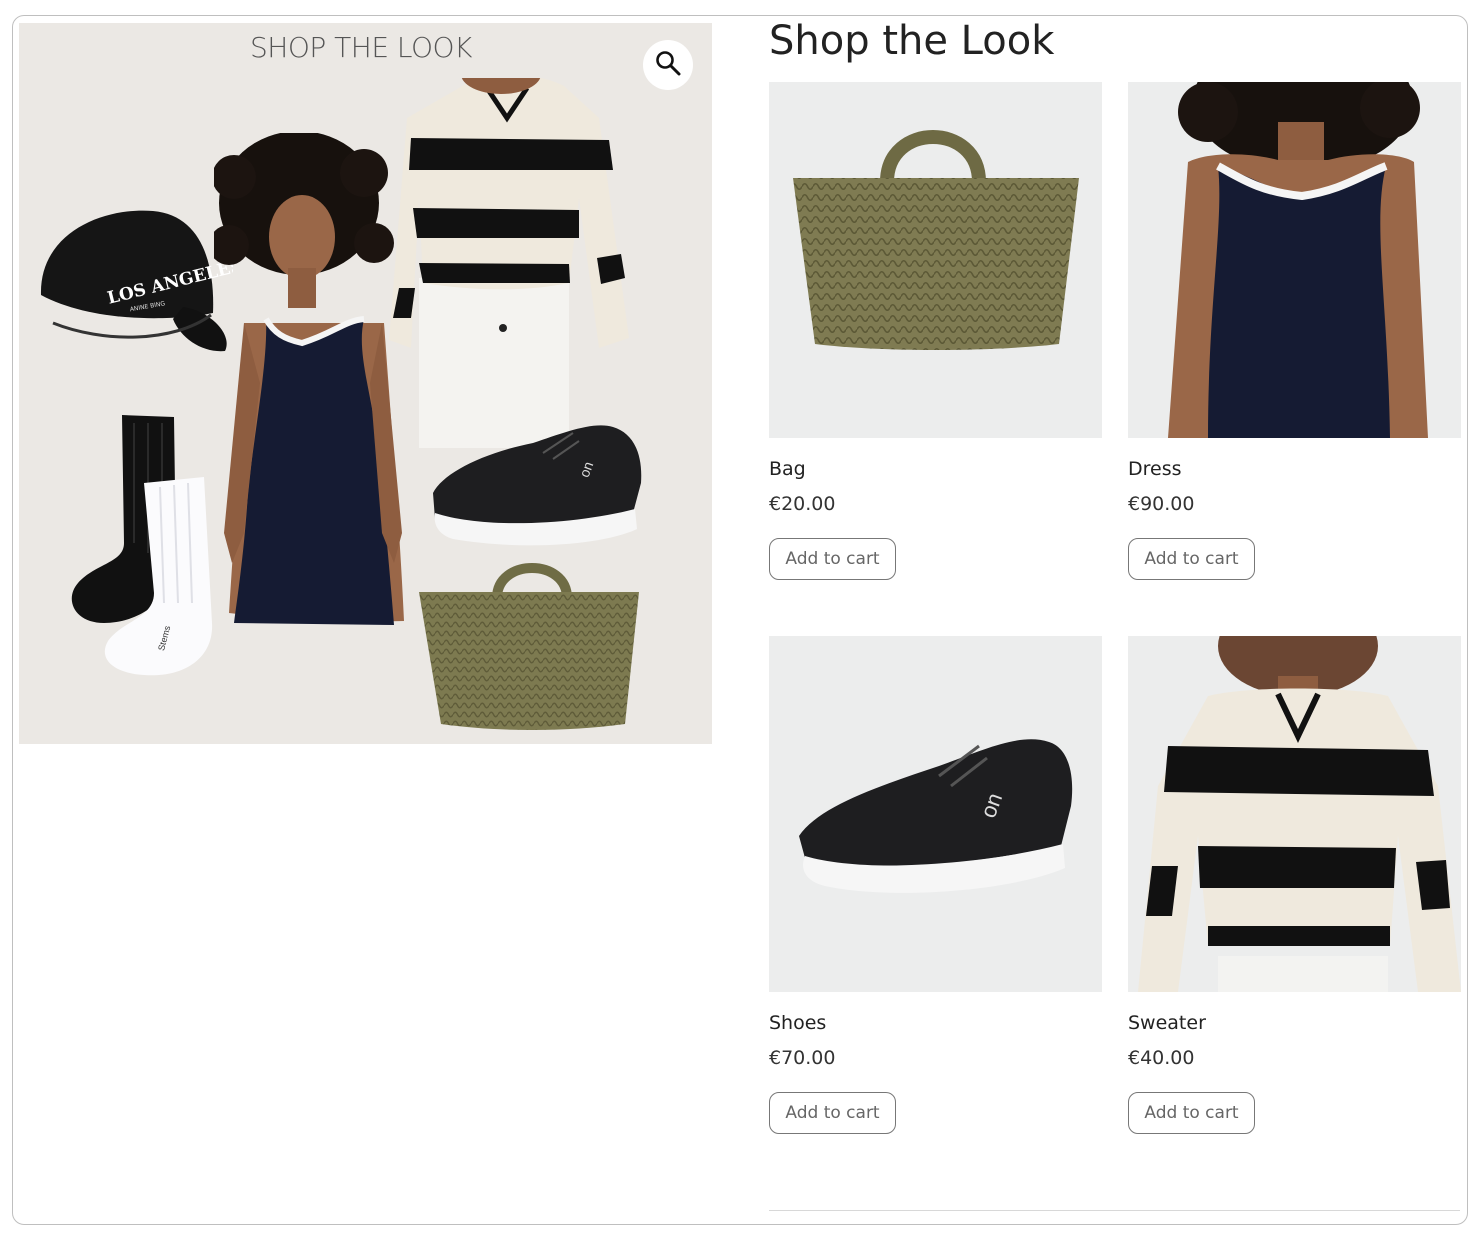 This screenshot has width=1482, height=1240. What do you see at coordinates (1294, 260) in the screenshot?
I see `product-image-dress` at bounding box center [1294, 260].